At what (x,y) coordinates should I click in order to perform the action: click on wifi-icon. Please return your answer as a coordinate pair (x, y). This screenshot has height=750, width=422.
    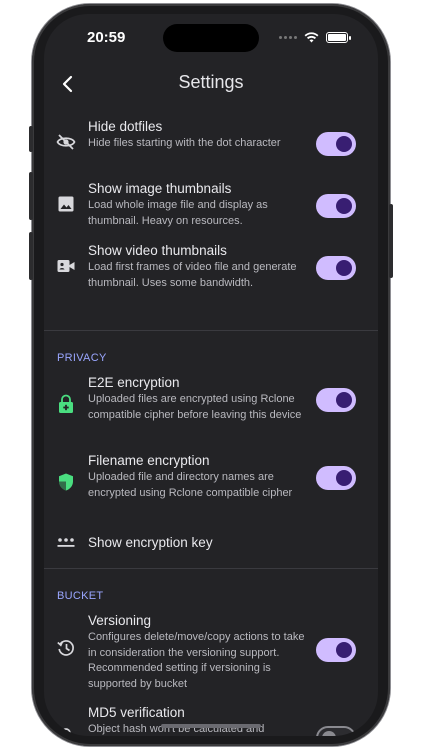
    Looking at the image, I should click on (311, 37).